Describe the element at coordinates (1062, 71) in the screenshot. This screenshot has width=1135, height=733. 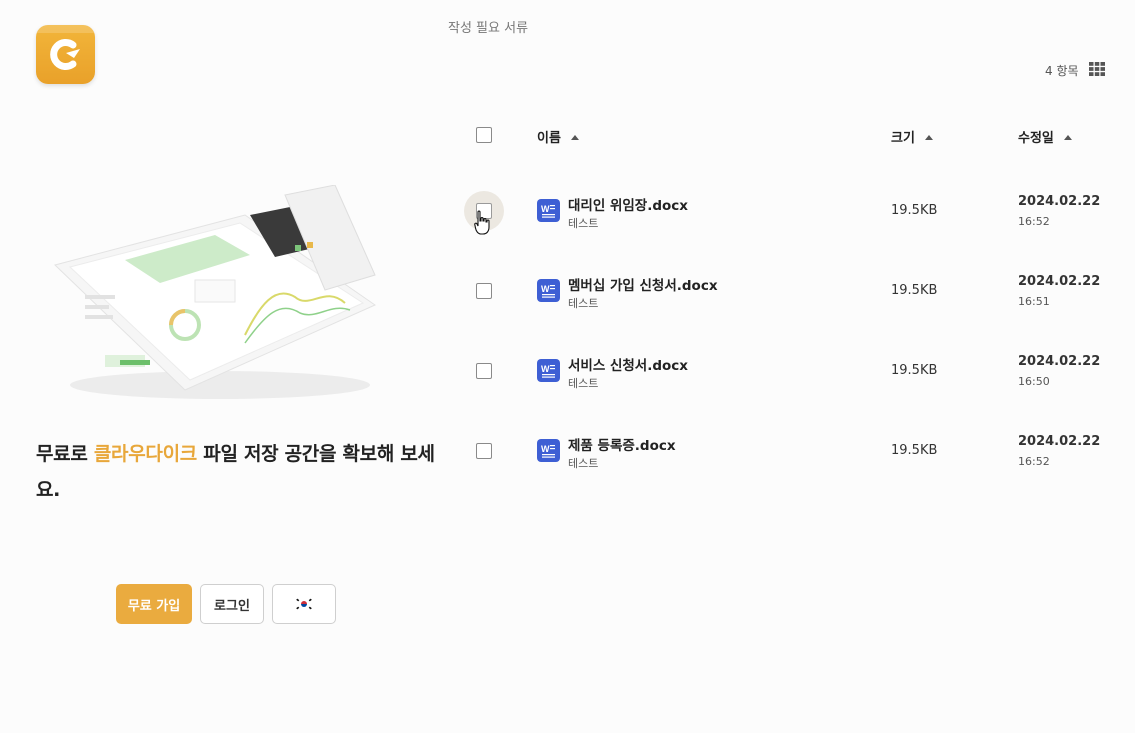
I see `item-count: 4 항목` at that location.